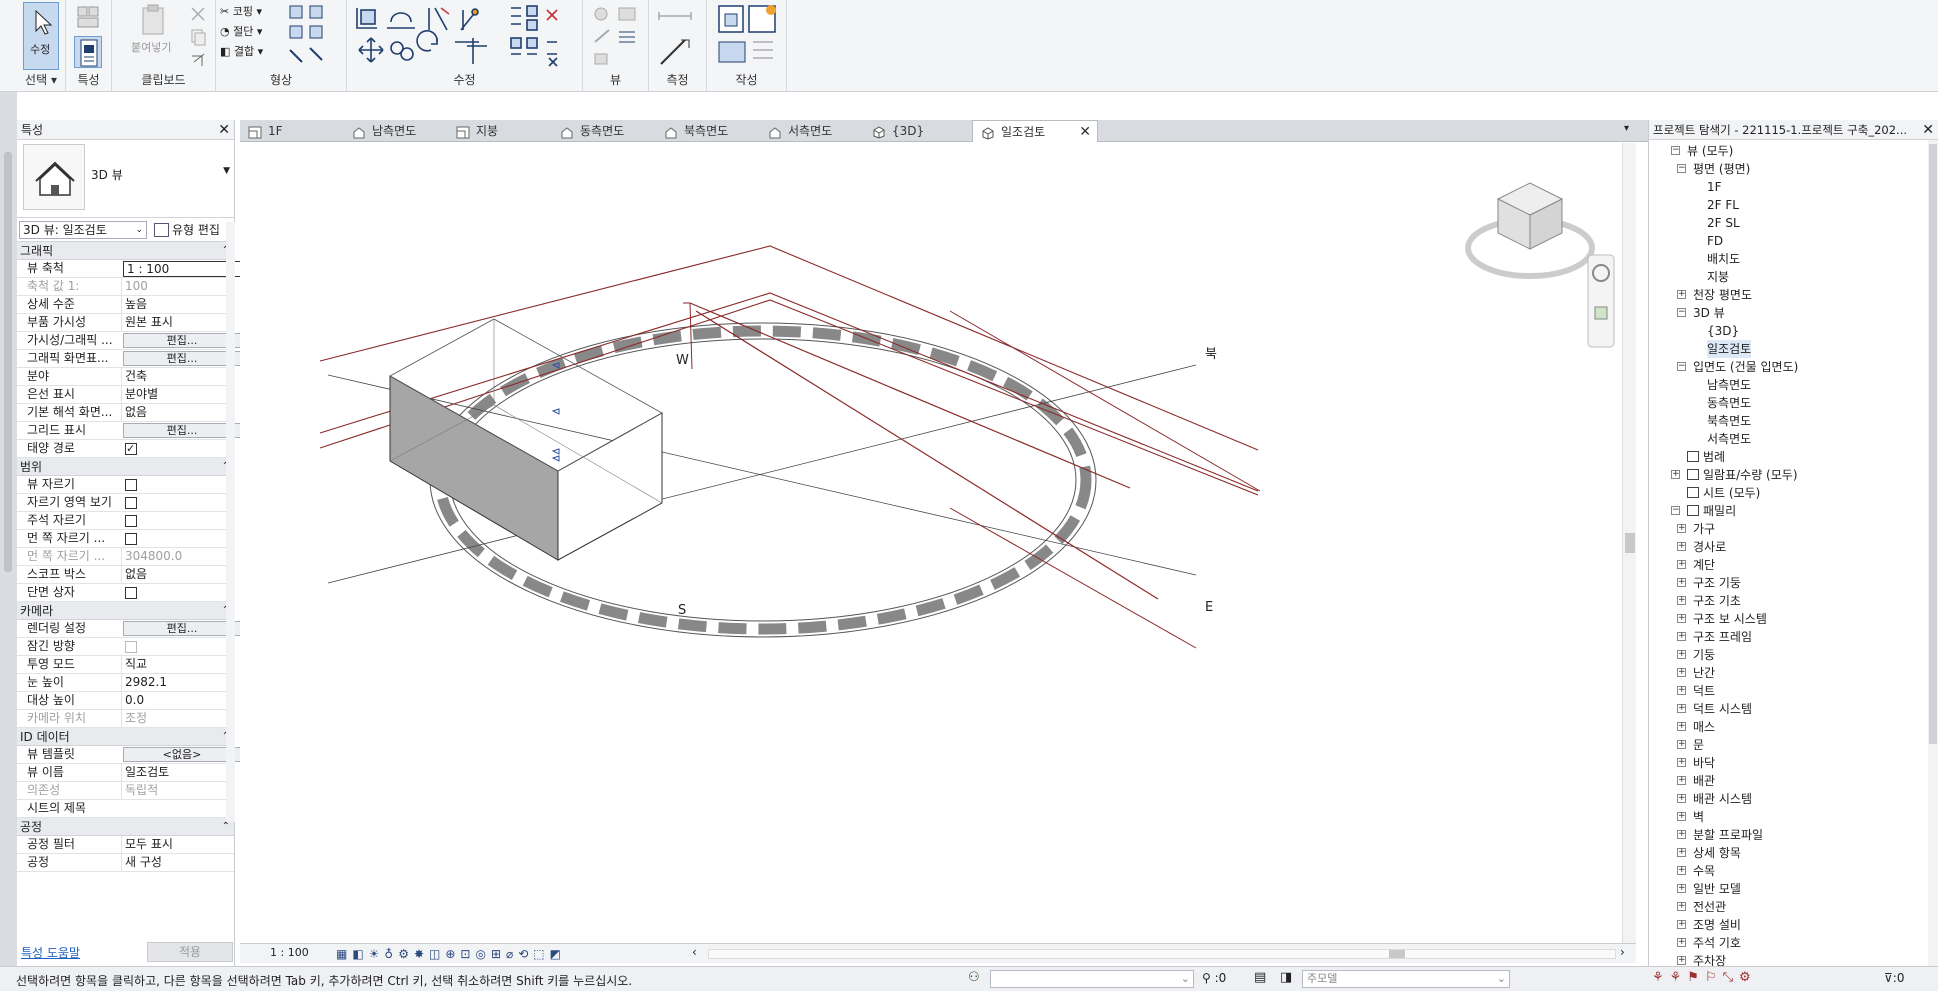 This screenshot has width=1938, height=991. I want to click on browser-tree-item: + 천장 평면도, so click(1714, 295).